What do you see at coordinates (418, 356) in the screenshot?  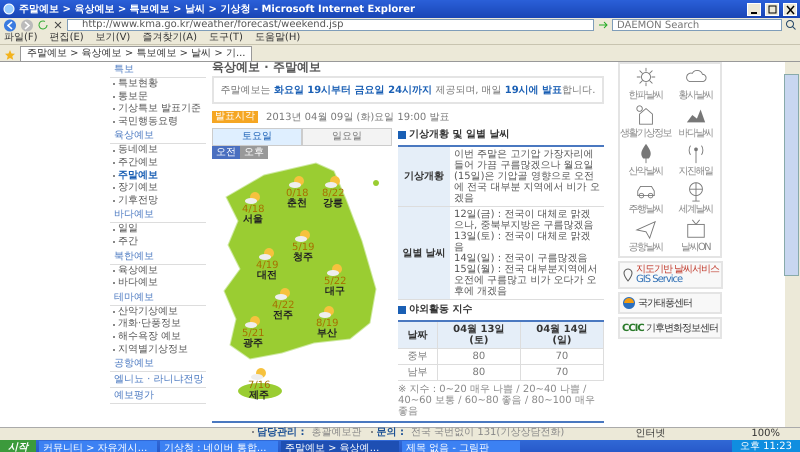 I see `table-cell: 중부` at bounding box center [418, 356].